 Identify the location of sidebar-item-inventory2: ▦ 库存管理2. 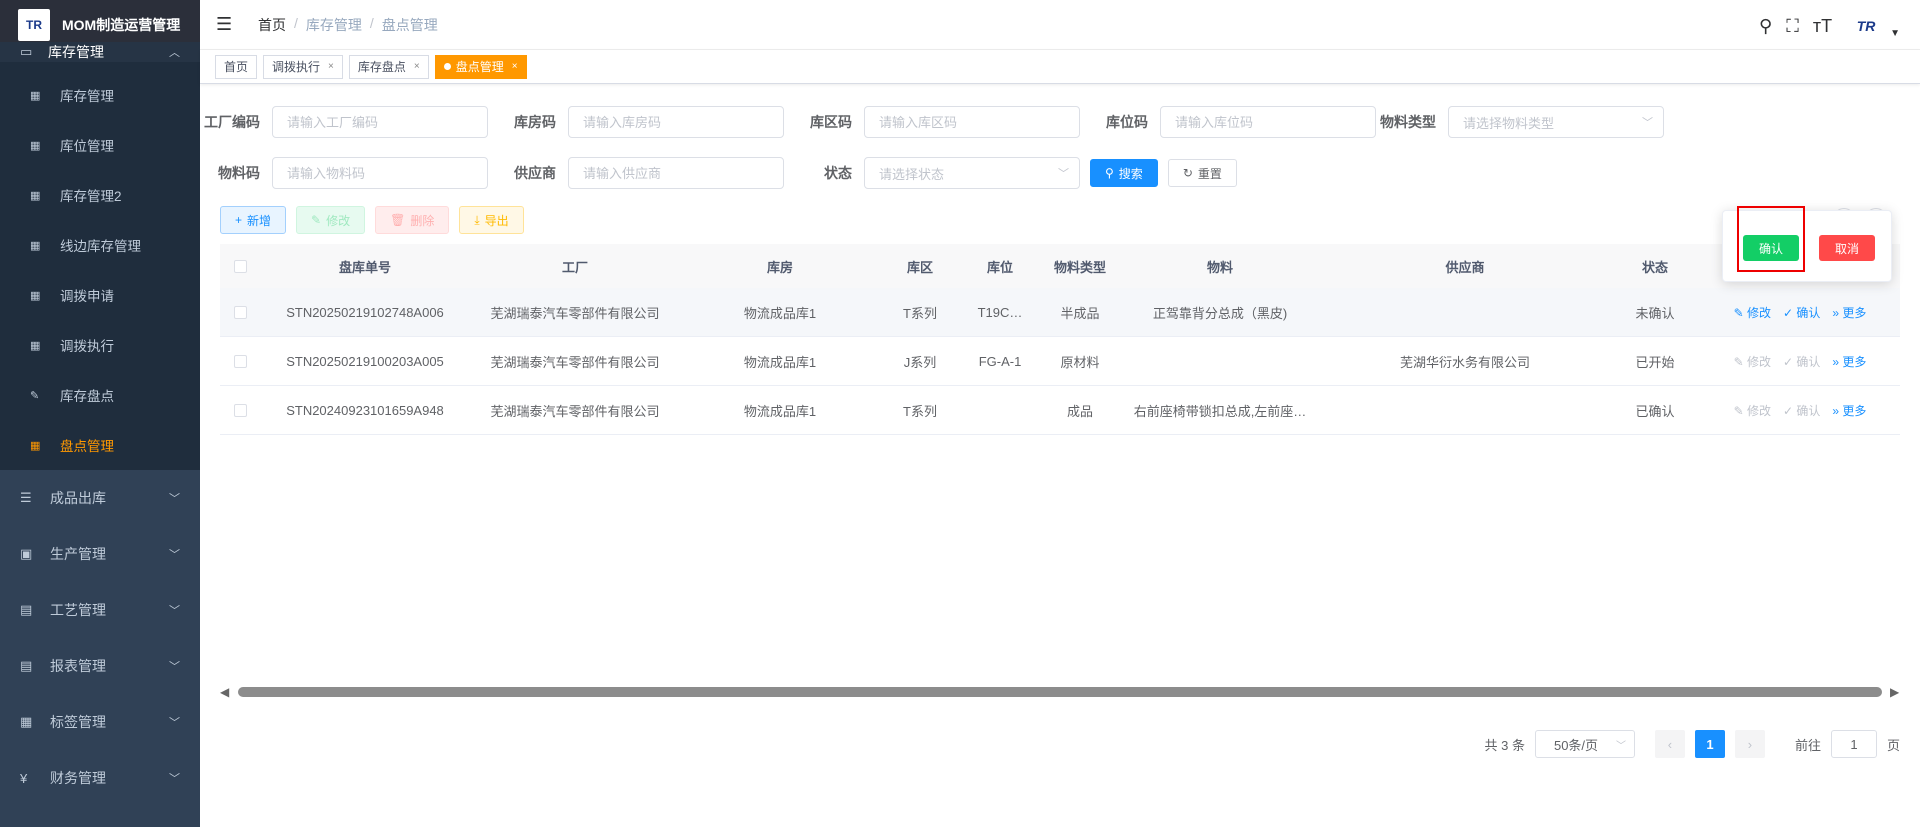
(100, 195).